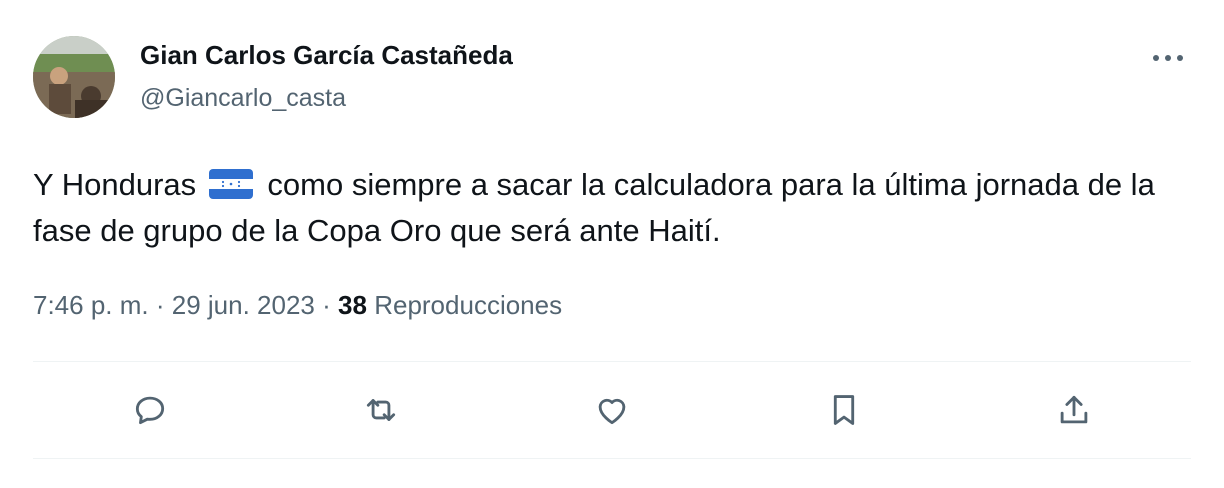 This screenshot has height=488, width=1224. What do you see at coordinates (352, 305) in the screenshot?
I see `views-count: 38` at bounding box center [352, 305].